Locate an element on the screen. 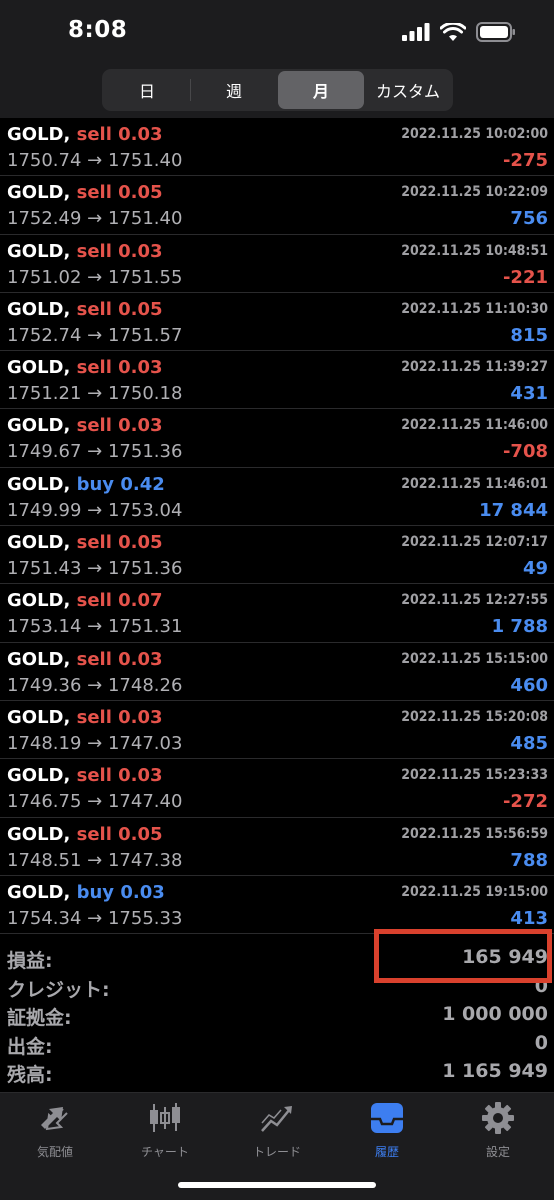  trade-prices: 1754.34 → 1755.33 is located at coordinates (95, 918).